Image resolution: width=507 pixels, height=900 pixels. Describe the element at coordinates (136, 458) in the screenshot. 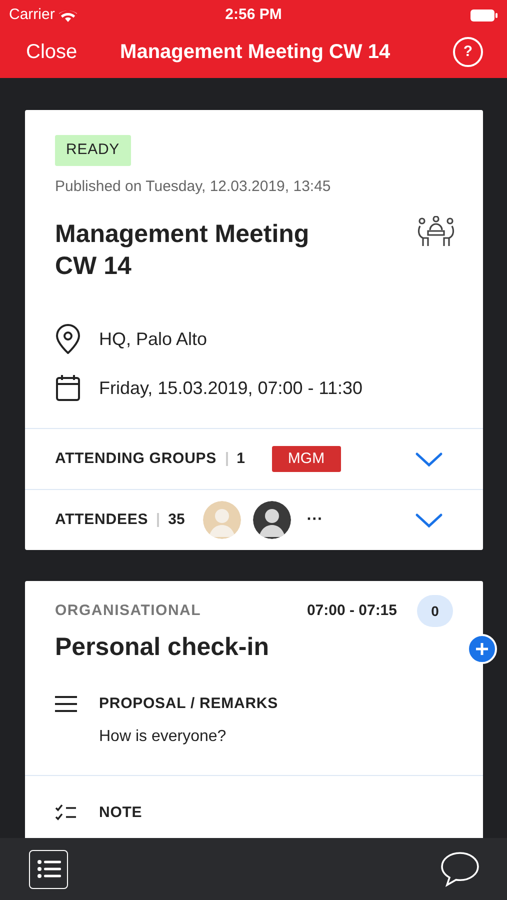

I see `section-label: ATTENDING GROUPS` at that location.